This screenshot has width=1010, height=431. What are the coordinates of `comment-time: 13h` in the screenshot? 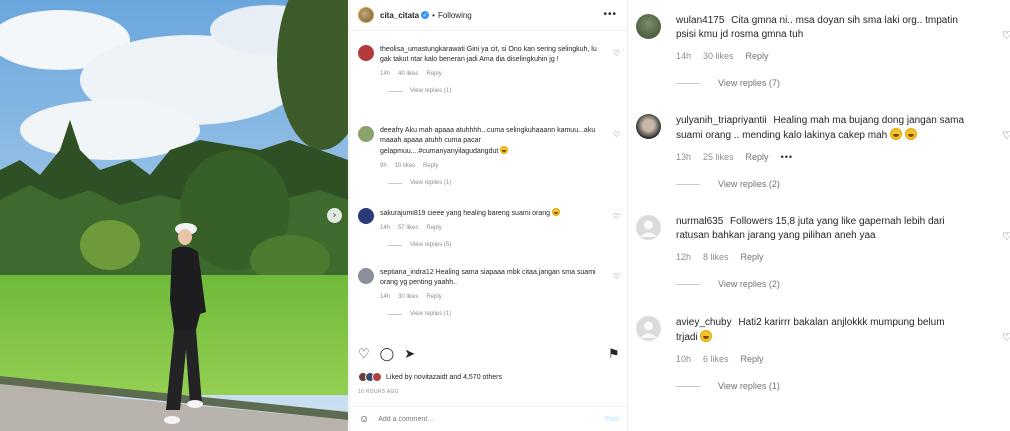 It's located at (683, 157).